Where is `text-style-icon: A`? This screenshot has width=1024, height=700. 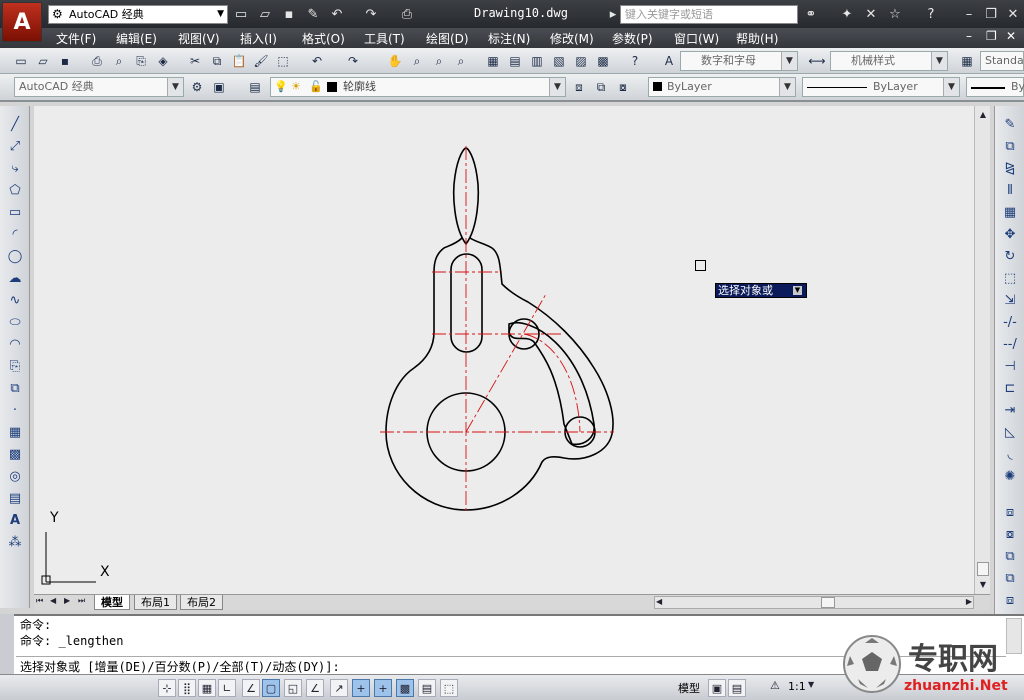
text-style-icon: A is located at coordinates (669, 61).